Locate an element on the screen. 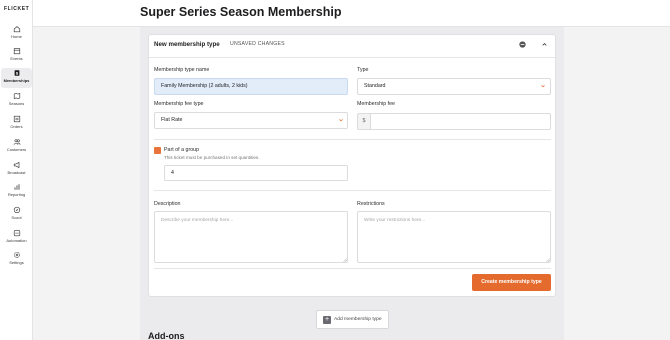  type-label: Type is located at coordinates (363, 70).